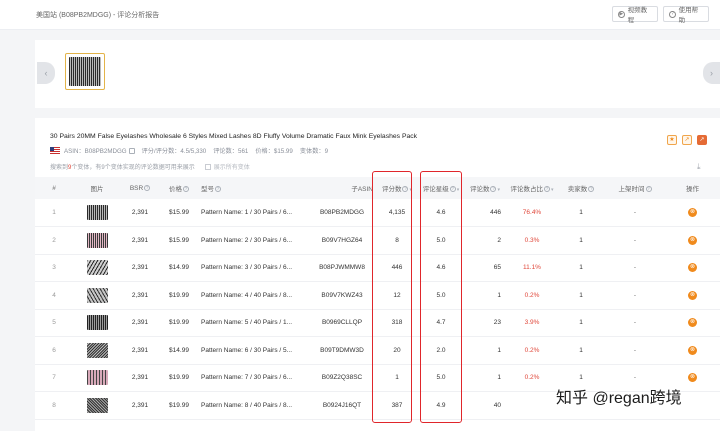  Describe the element at coordinates (342, 241) in the screenshot. I see `row-asin: B09V7HGZ64` at that location.